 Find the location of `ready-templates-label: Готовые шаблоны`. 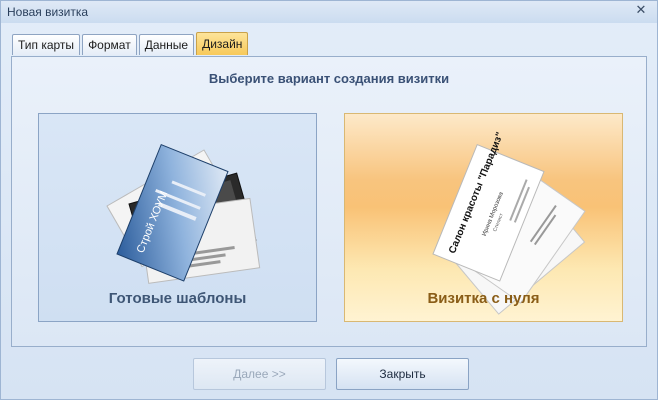

ready-templates-label: Готовые шаблоны is located at coordinates (177, 298).